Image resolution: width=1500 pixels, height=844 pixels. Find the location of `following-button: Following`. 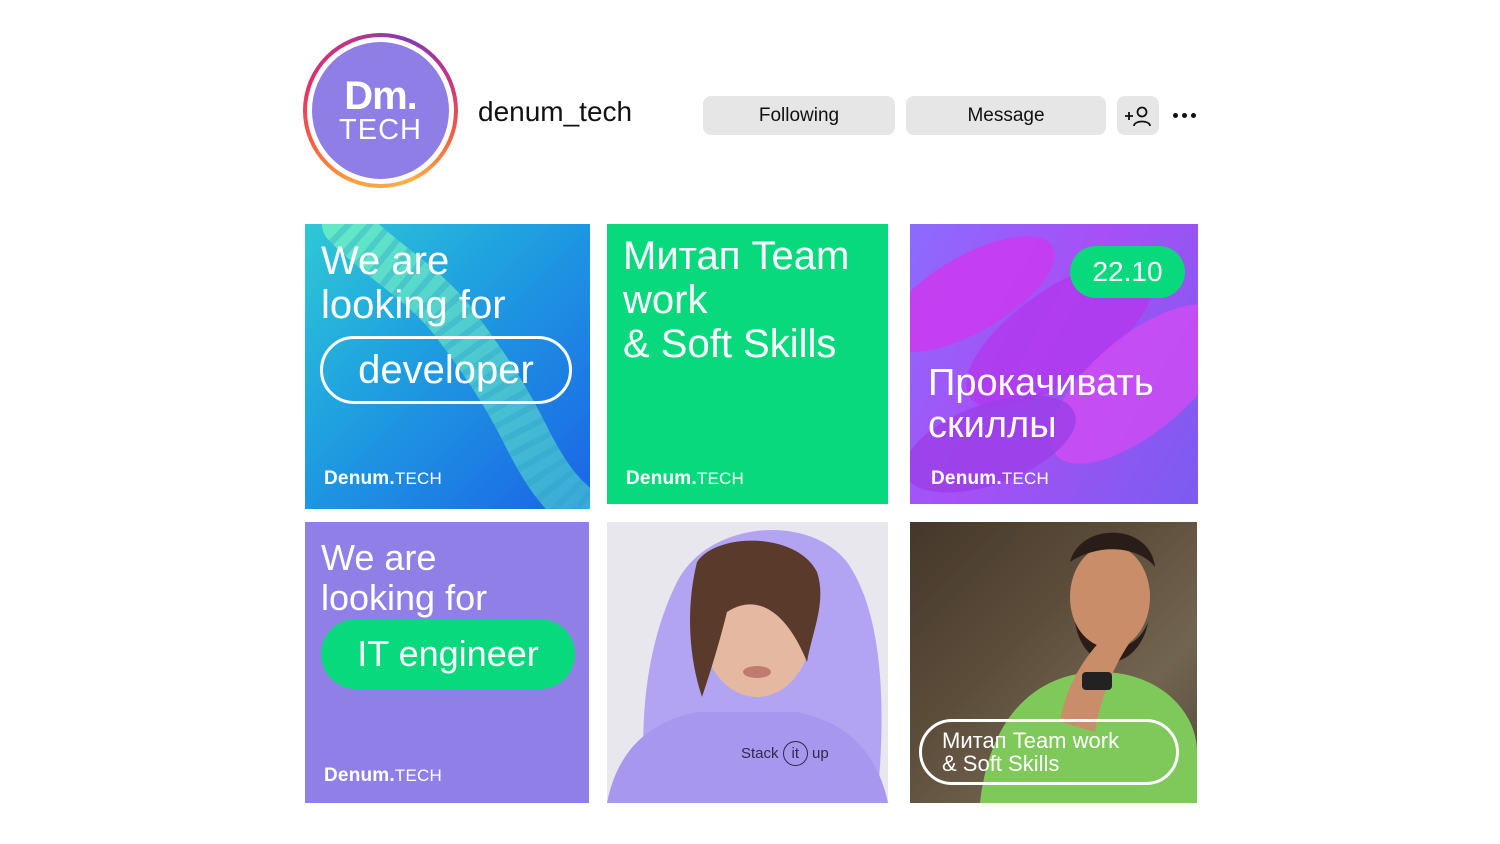

following-button: Following is located at coordinates (799, 115).